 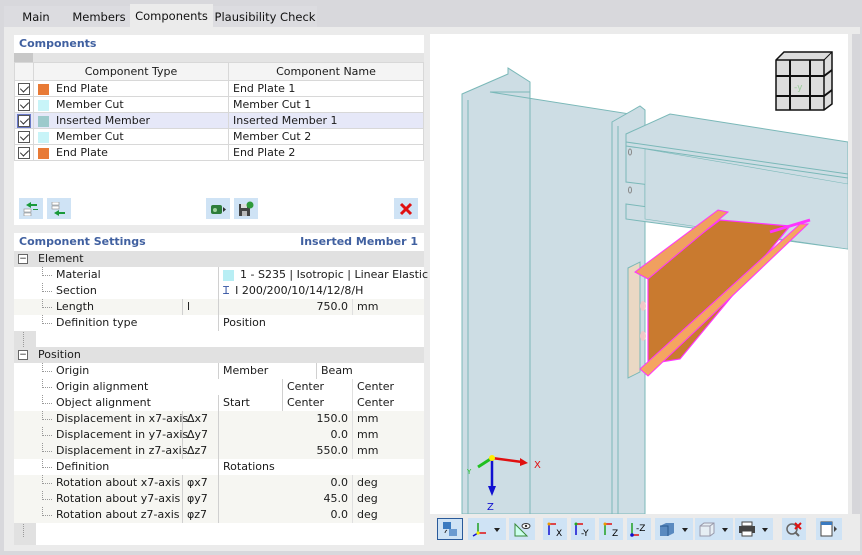 I want to click on origin-alignment-value-2: Center, so click(x=317, y=387).